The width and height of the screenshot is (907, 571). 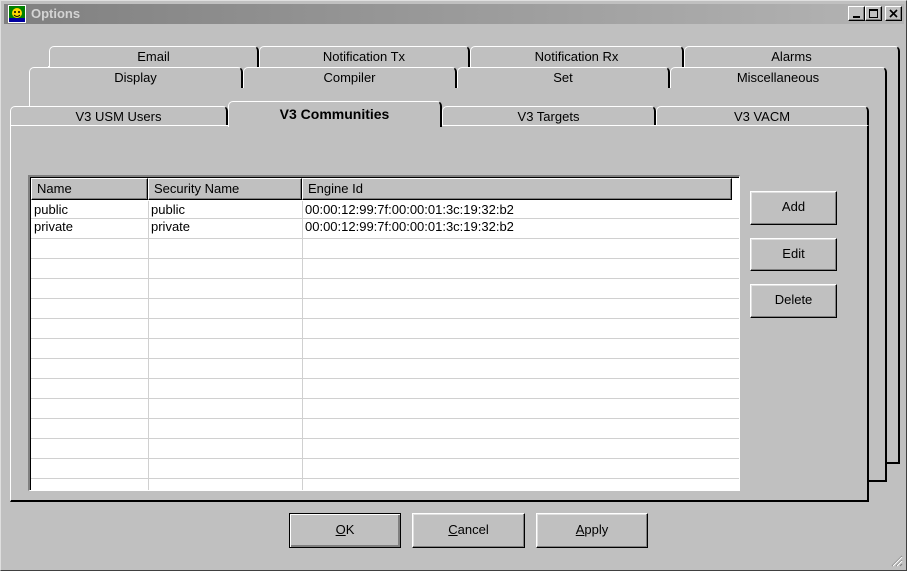 What do you see at coordinates (454, 14) in the screenshot?
I see `title-bar: Options` at bounding box center [454, 14].